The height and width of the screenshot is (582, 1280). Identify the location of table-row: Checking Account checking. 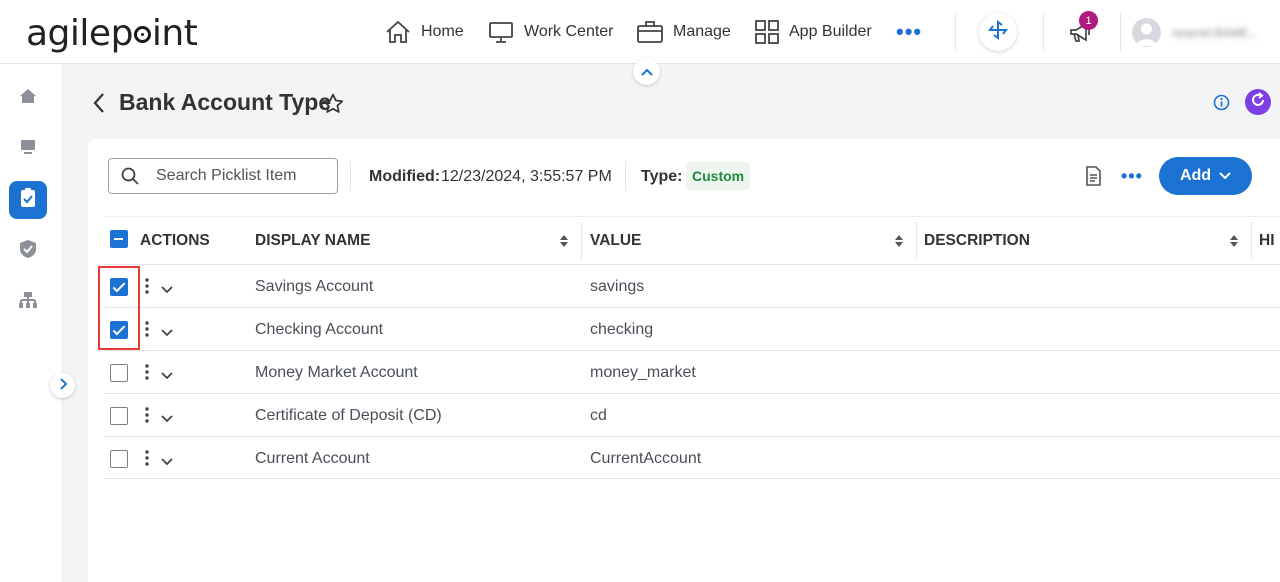
(692, 328).